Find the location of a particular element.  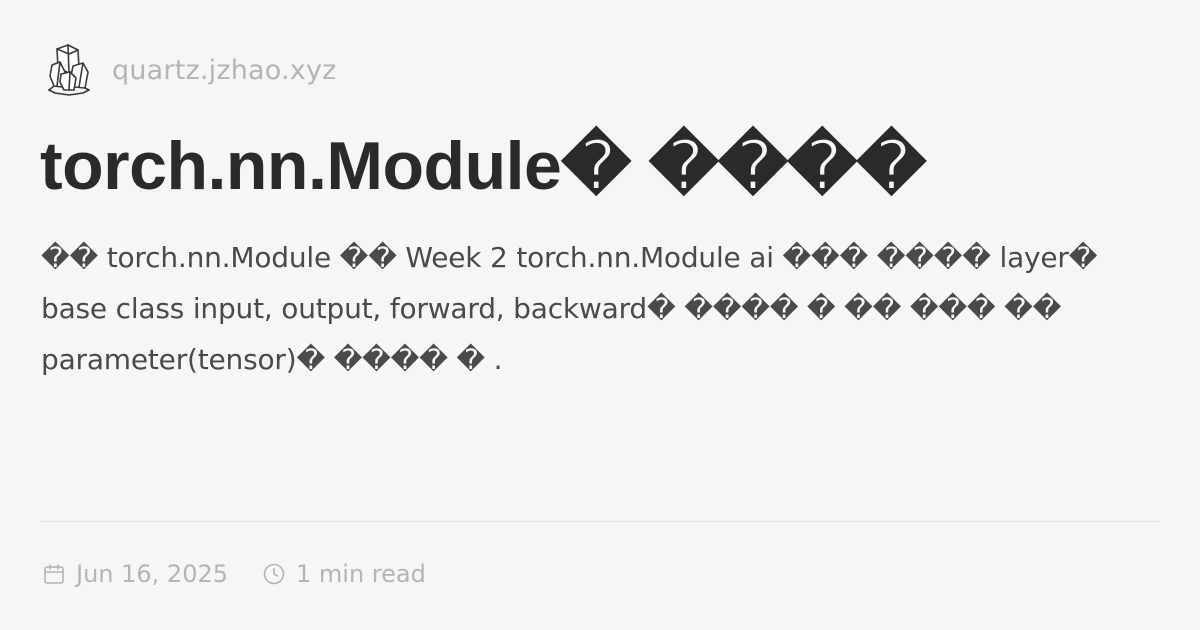

divider is located at coordinates (600, 521).